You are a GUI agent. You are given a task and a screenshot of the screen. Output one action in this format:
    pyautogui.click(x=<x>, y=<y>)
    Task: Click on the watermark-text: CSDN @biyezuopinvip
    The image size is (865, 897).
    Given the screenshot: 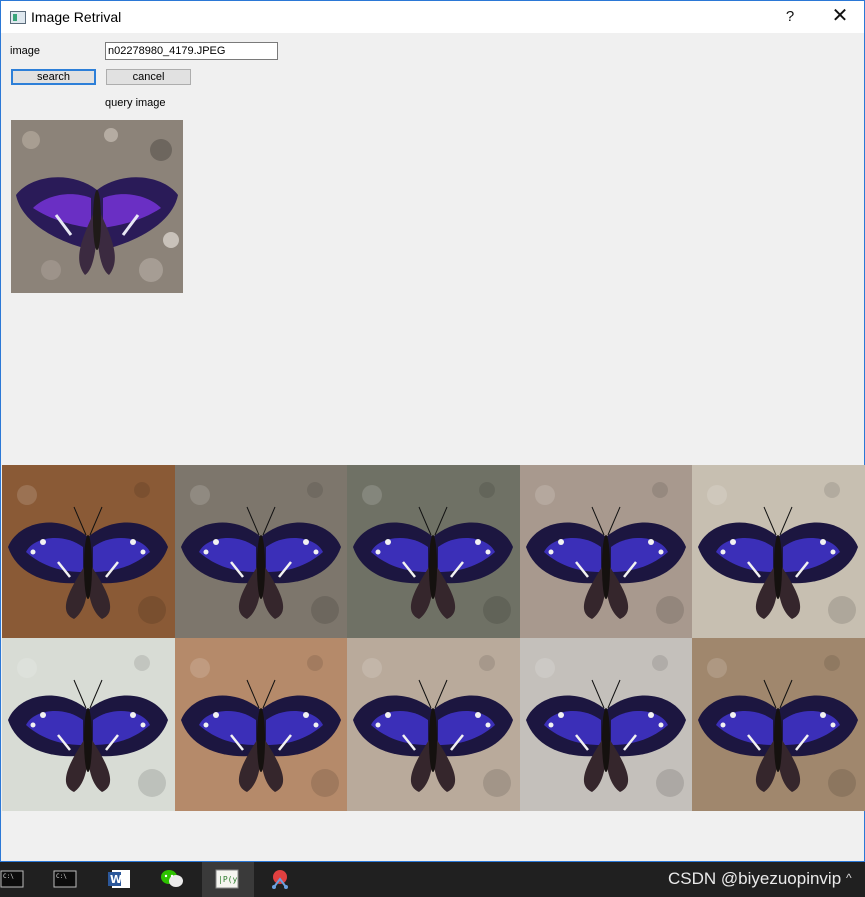 What is the action you would take?
    pyautogui.click(x=755, y=878)
    